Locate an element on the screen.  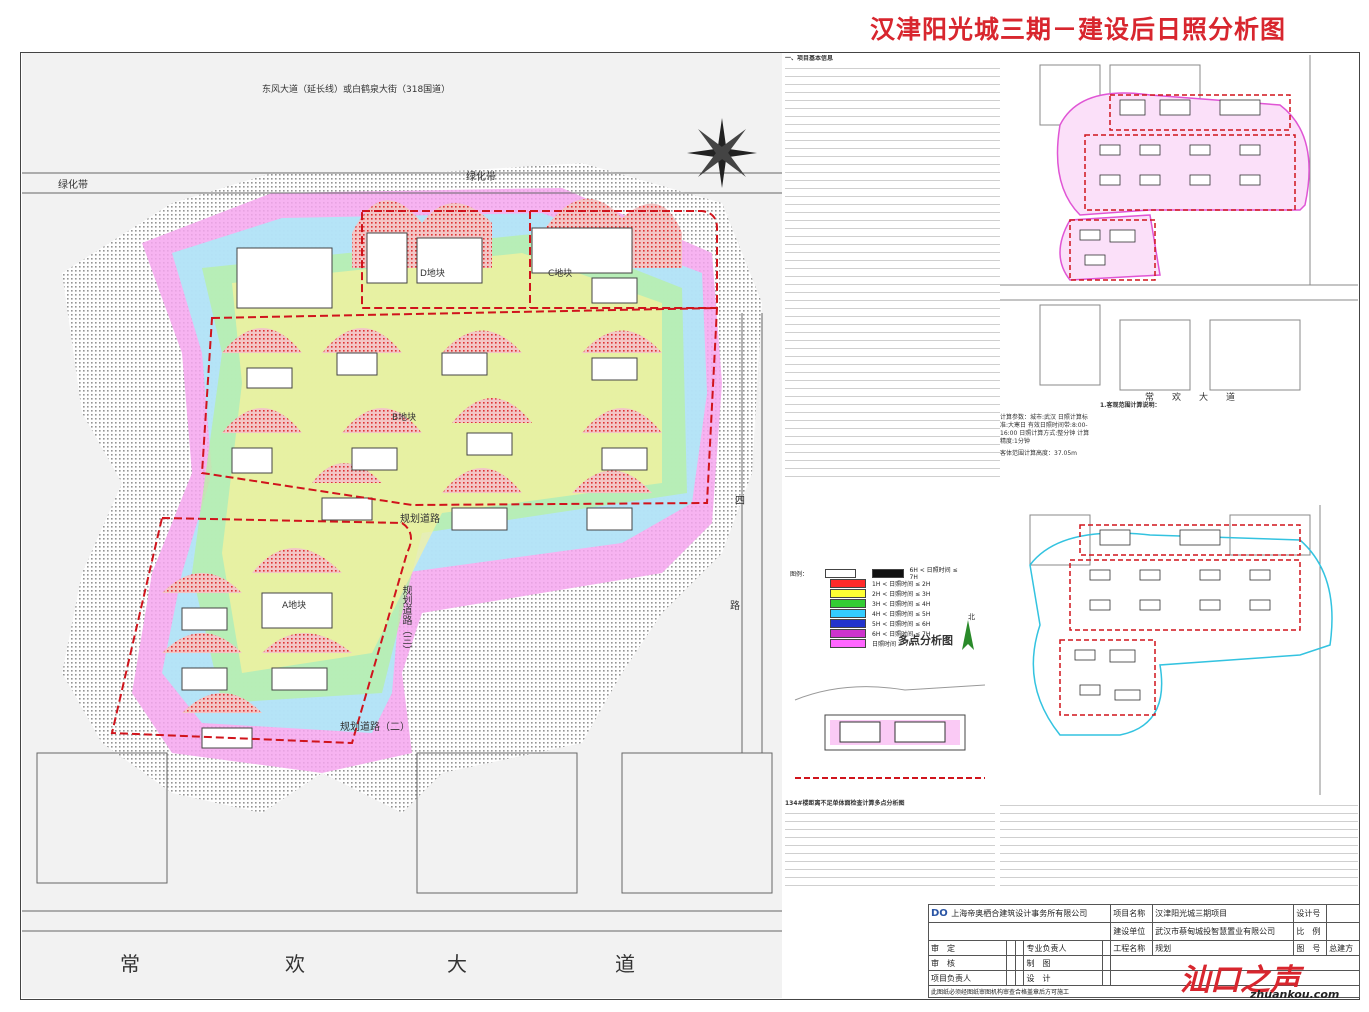
role-review: 审 核 is located at coordinates (967, 963).